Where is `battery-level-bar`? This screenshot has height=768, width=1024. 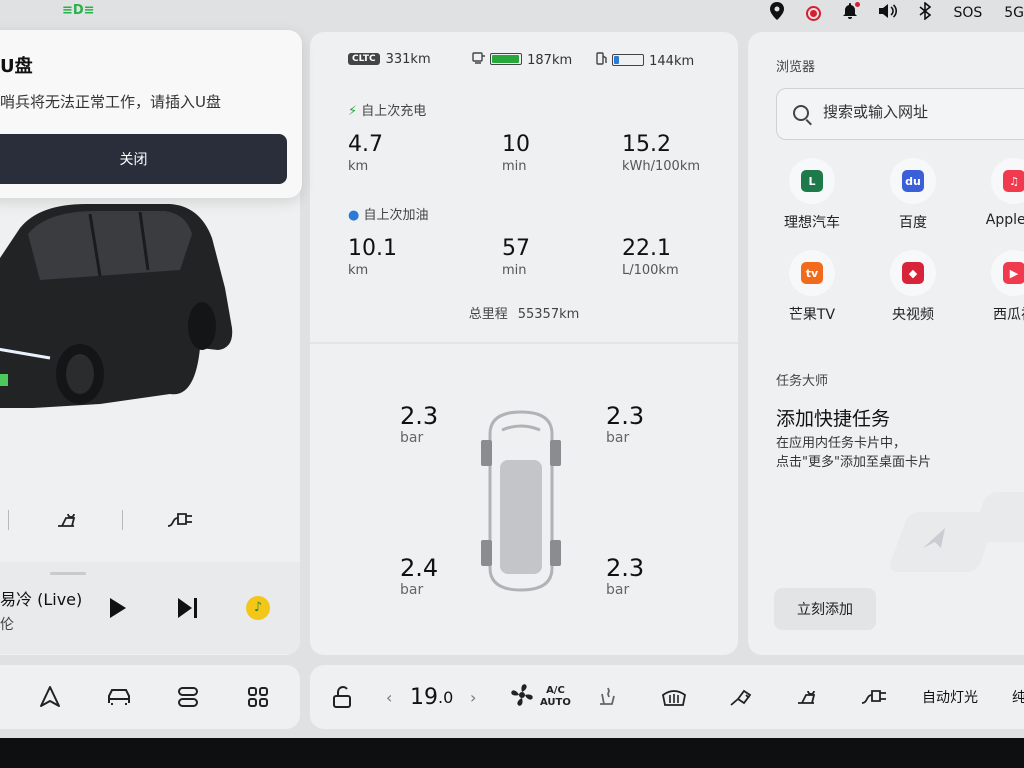 battery-level-bar is located at coordinates (506, 59).